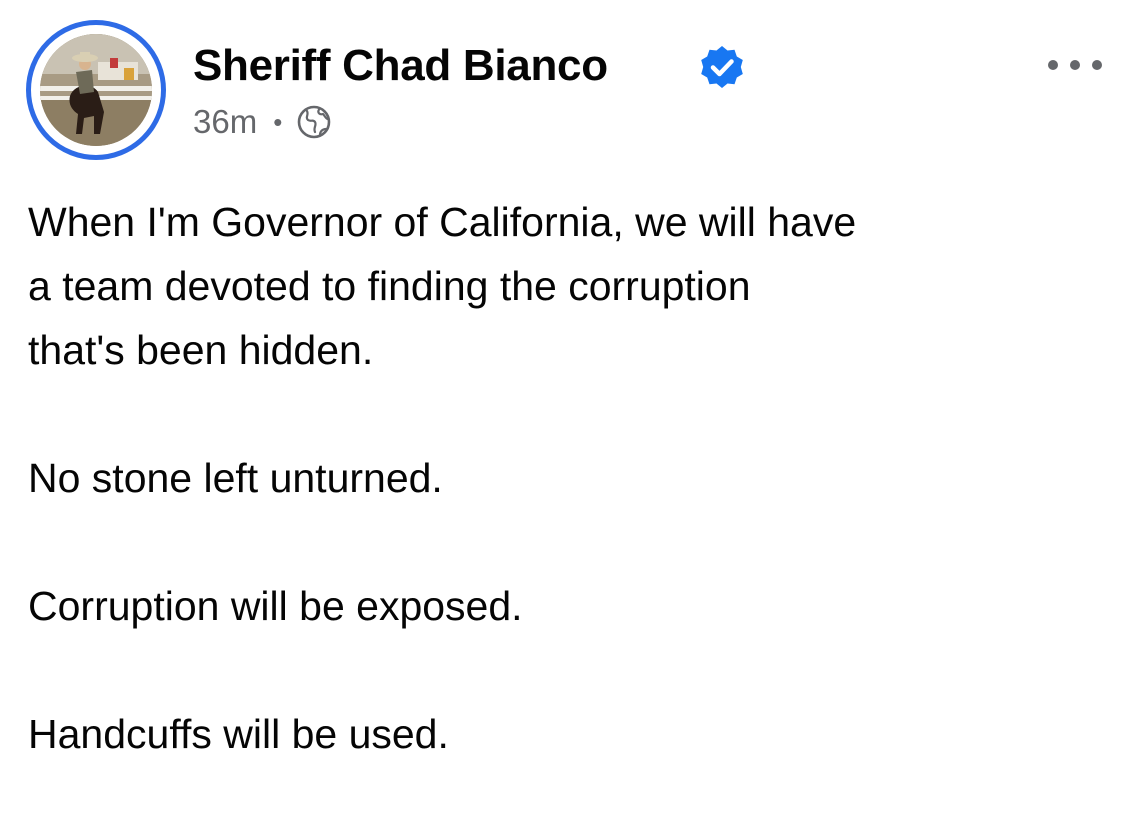  Describe the element at coordinates (275, 606) in the screenshot. I see `post-paragraph: Corruption will be exposed.` at that location.